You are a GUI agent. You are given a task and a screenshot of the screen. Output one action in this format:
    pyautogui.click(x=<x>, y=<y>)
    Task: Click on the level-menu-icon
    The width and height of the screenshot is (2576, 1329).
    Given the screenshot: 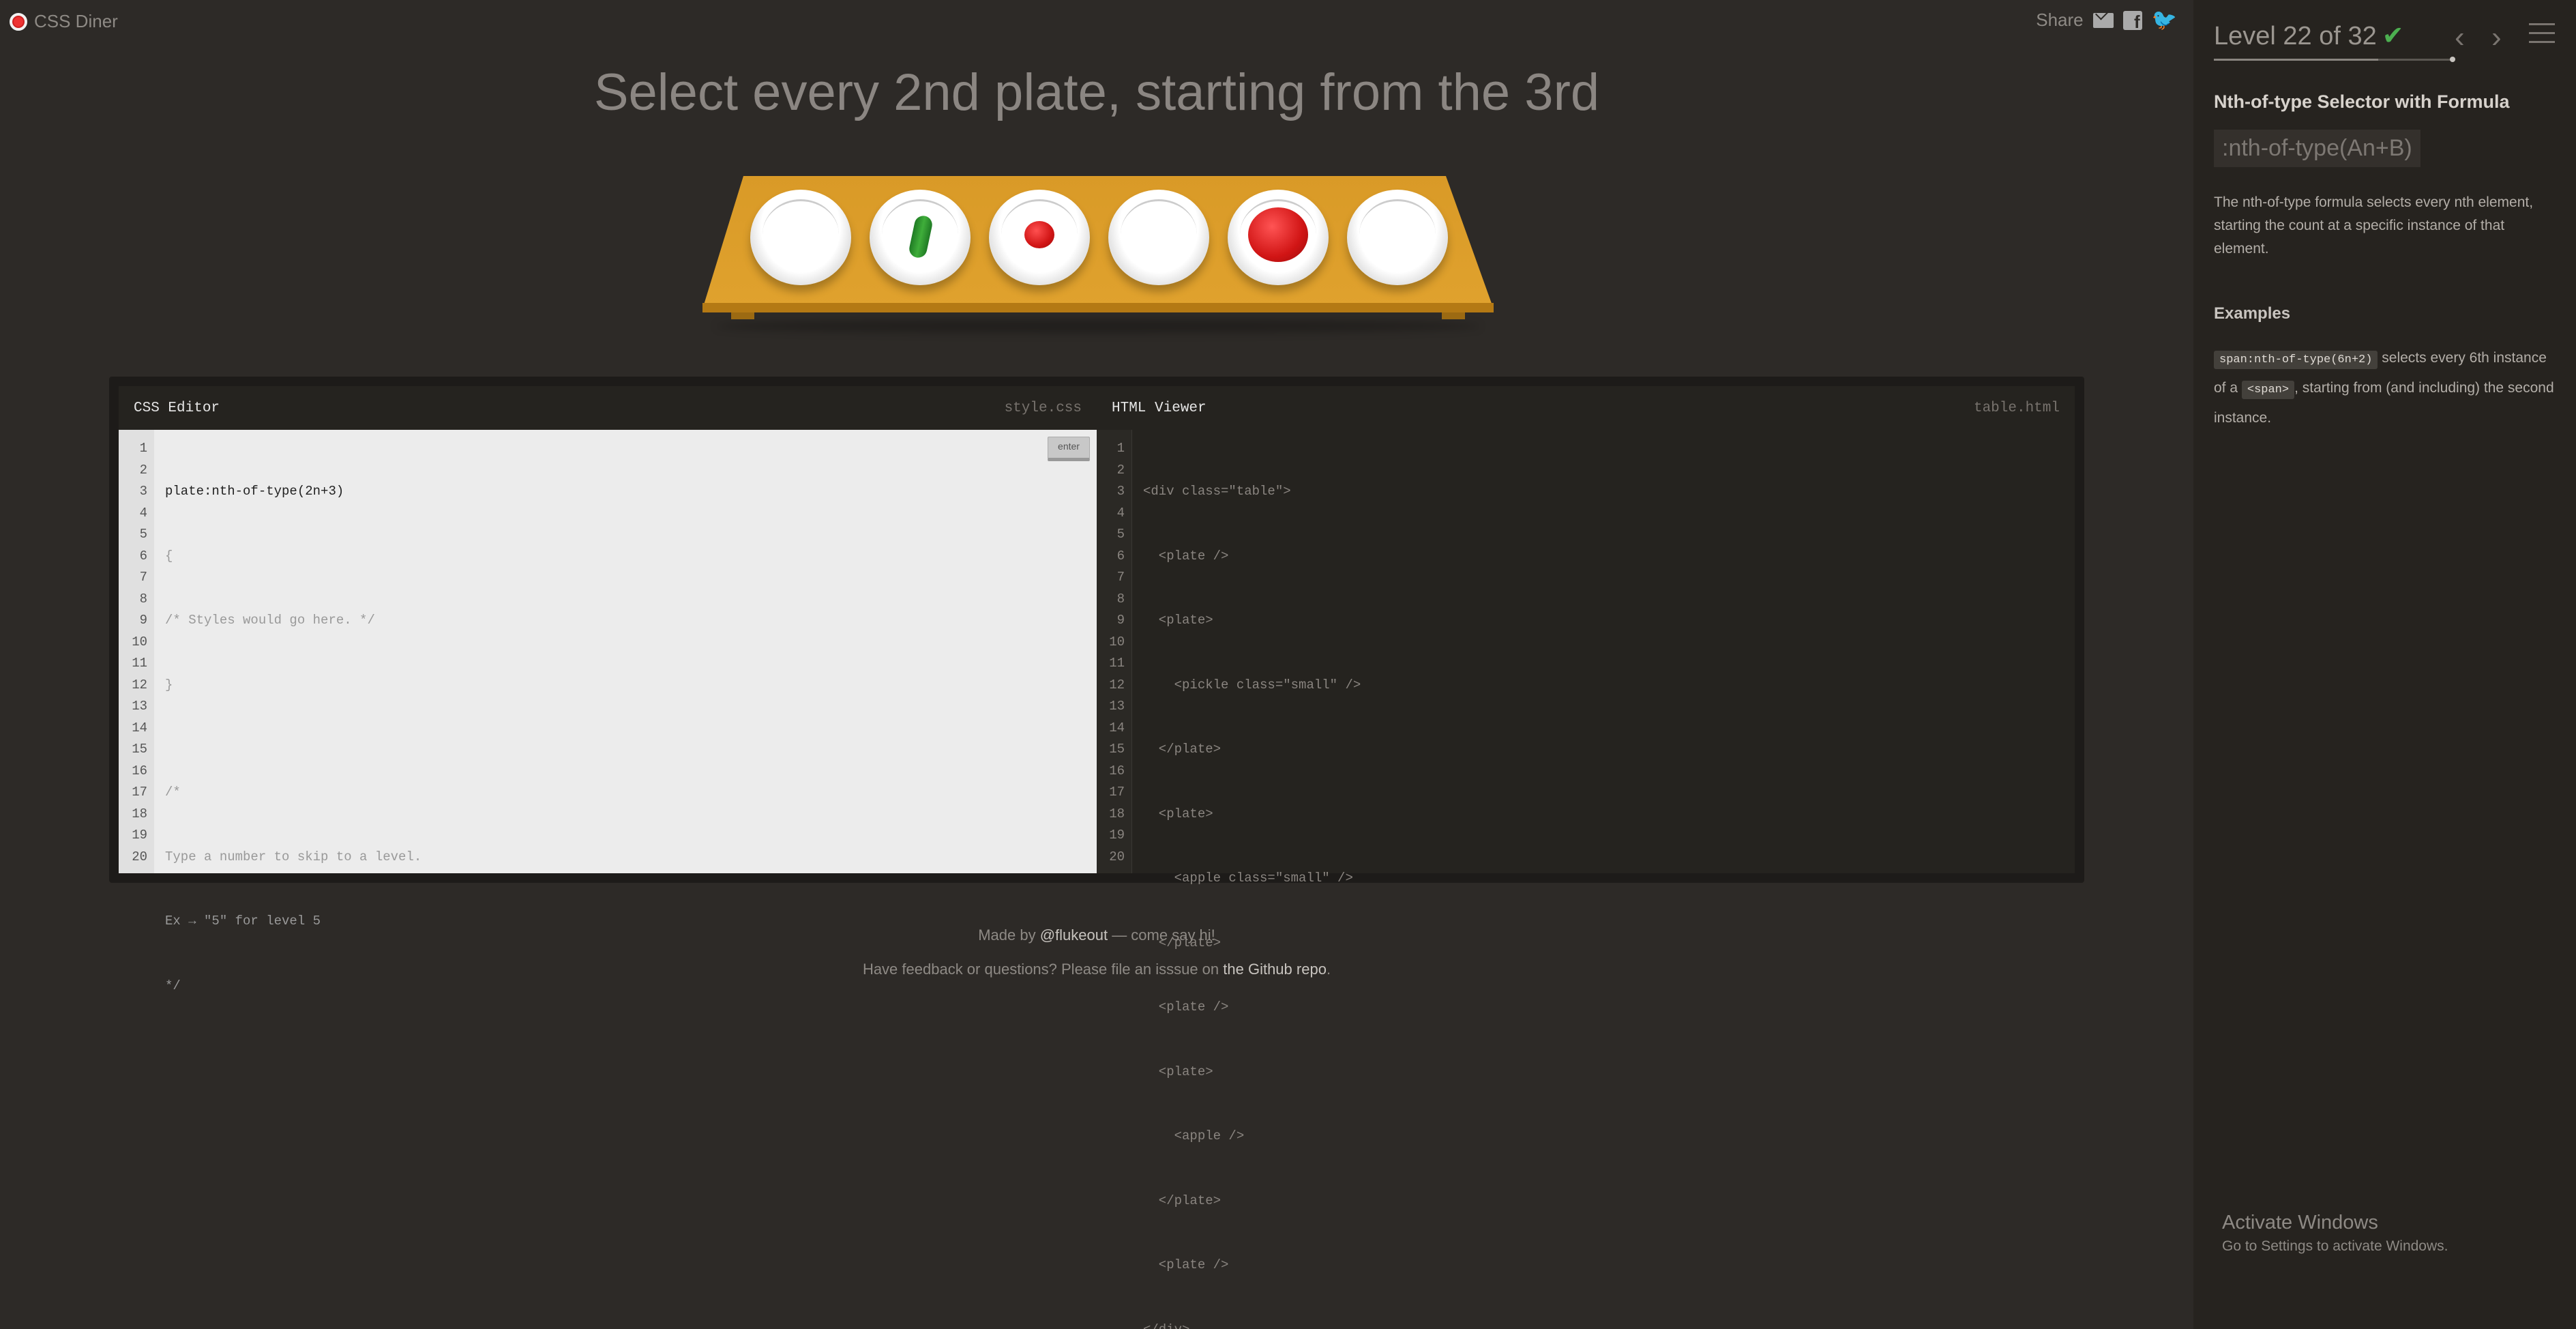 What is the action you would take?
    pyautogui.click(x=2542, y=34)
    